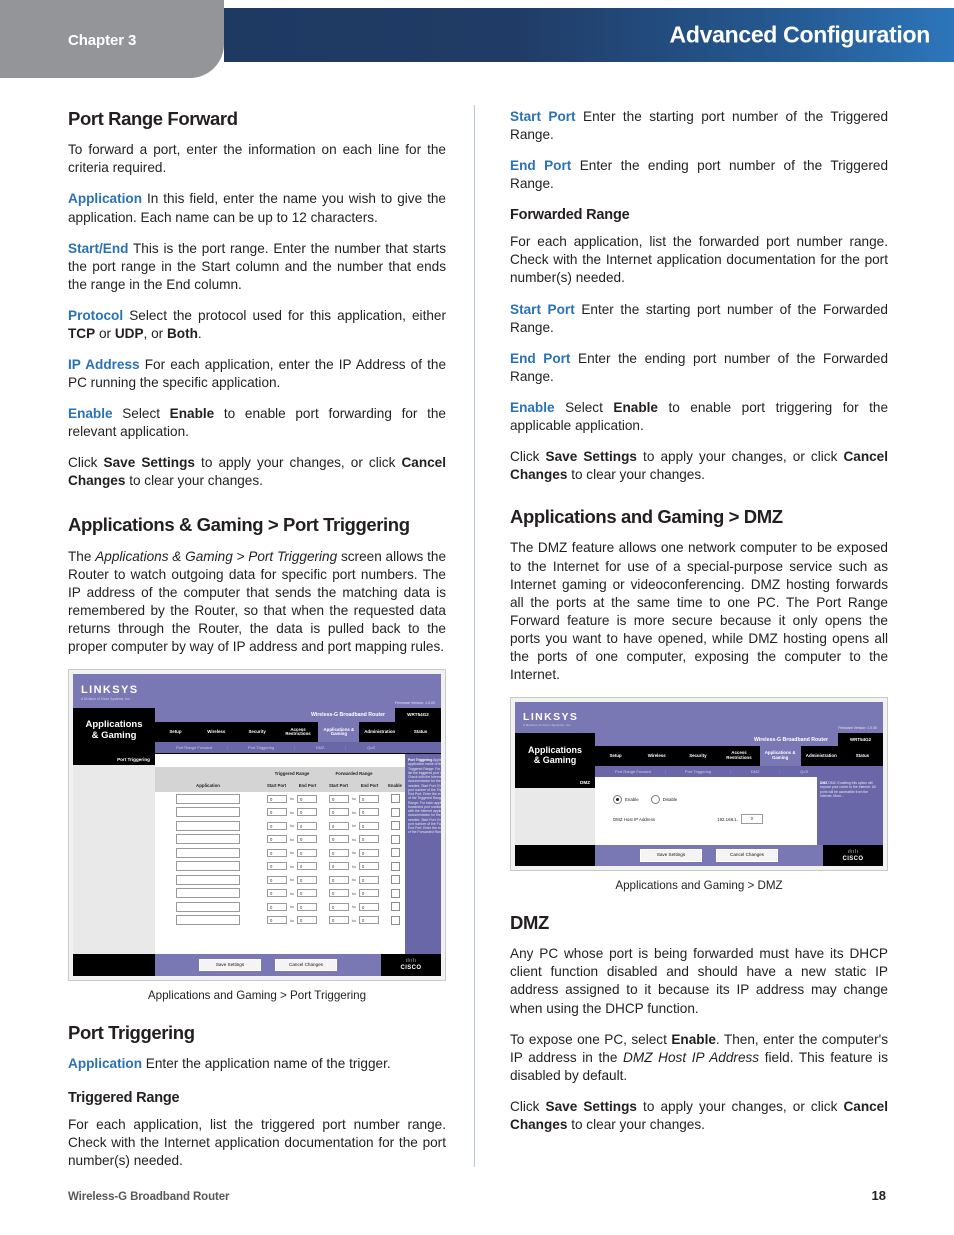 The image size is (954, 1235). Describe the element at coordinates (339, 732) in the screenshot. I see `router-tab-applications-gaming: Applications & Gaming` at that location.